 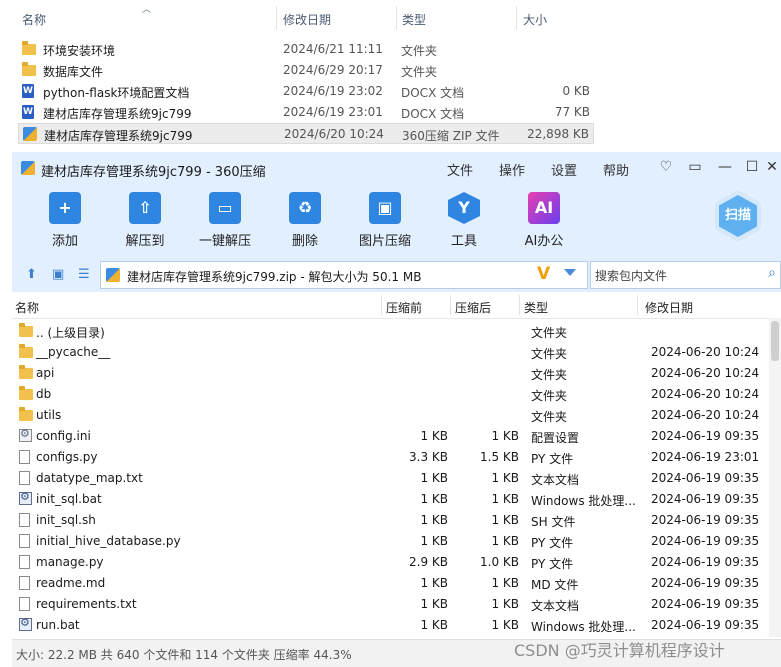 What do you see at coordinates (274, 277) in the screenshot?
I see `archive-path-text: 建材店库存管理系统9jc799.zip - 解包大小为 50.1 MB` at bounding box center [274, 277].